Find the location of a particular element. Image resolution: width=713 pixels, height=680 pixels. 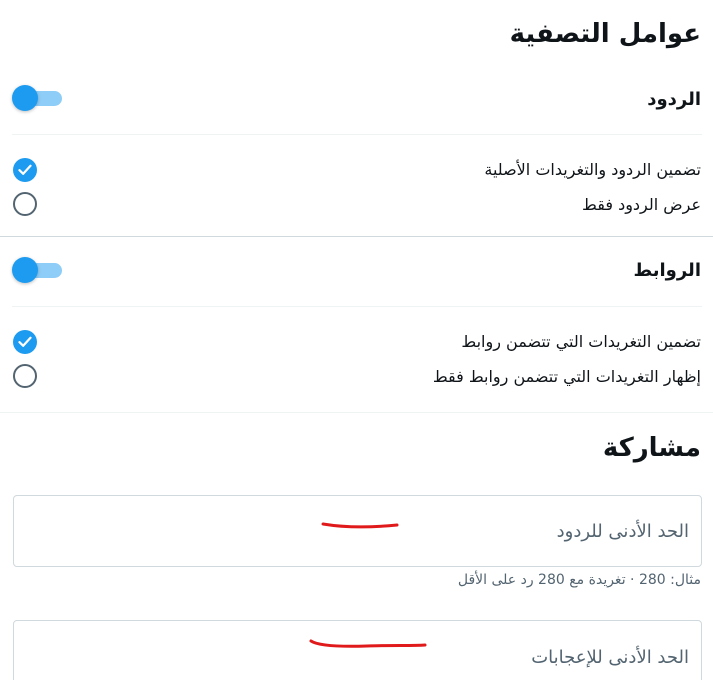

replies-include-checkmark is located at coordinates (25, 170).